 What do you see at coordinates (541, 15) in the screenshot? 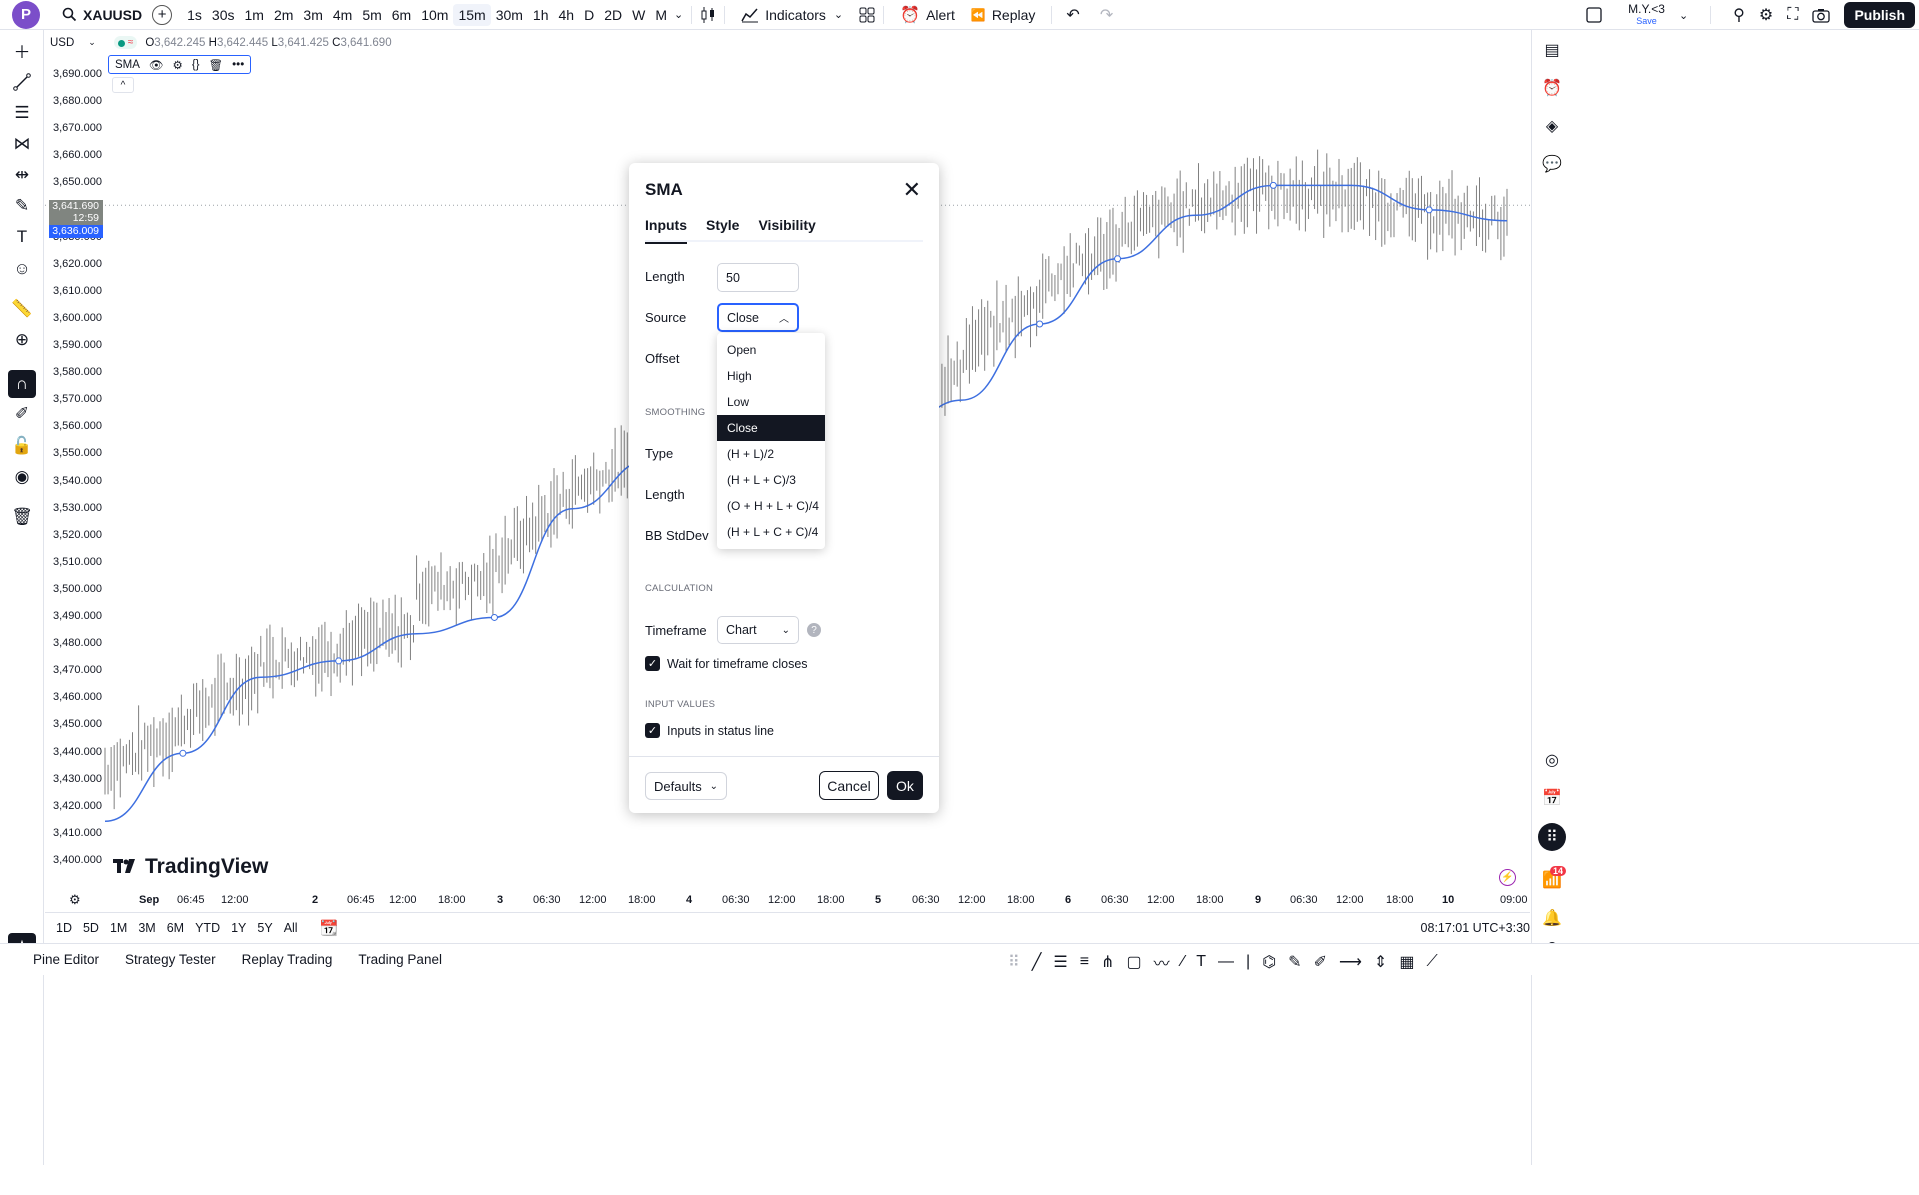
I see `interval-1h: 1h` at bounding box center [541, 15].